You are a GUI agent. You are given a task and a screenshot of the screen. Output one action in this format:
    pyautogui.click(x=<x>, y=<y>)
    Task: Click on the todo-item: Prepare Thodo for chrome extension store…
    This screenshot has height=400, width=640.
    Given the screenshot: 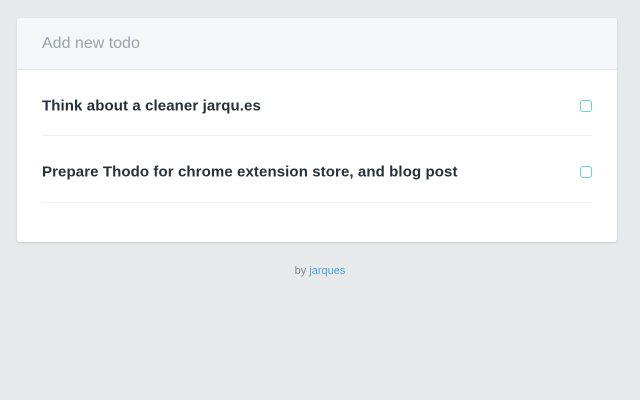 What is the action you would take?
    pyautogui.click(x=317, y=169)
    